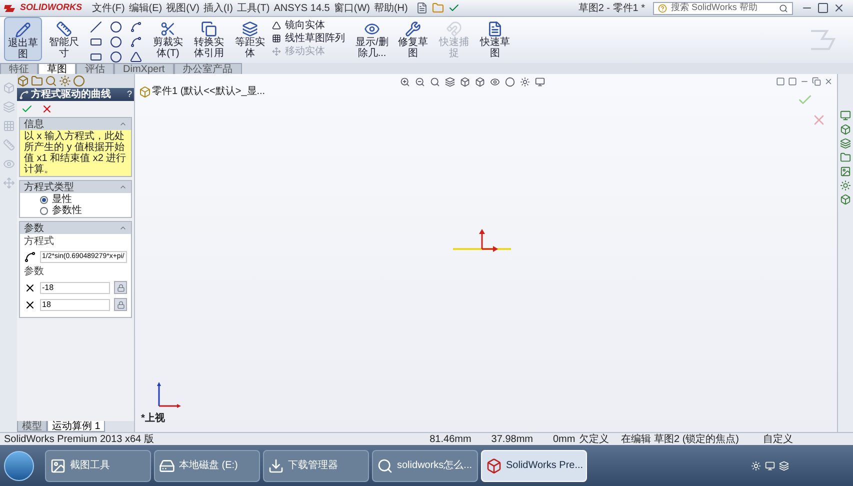  What do you see at coordinates (311, 38) in the screenshot?
I see `ribbon-list-button: 线性草图阵列` at bounding box center [311, 38].